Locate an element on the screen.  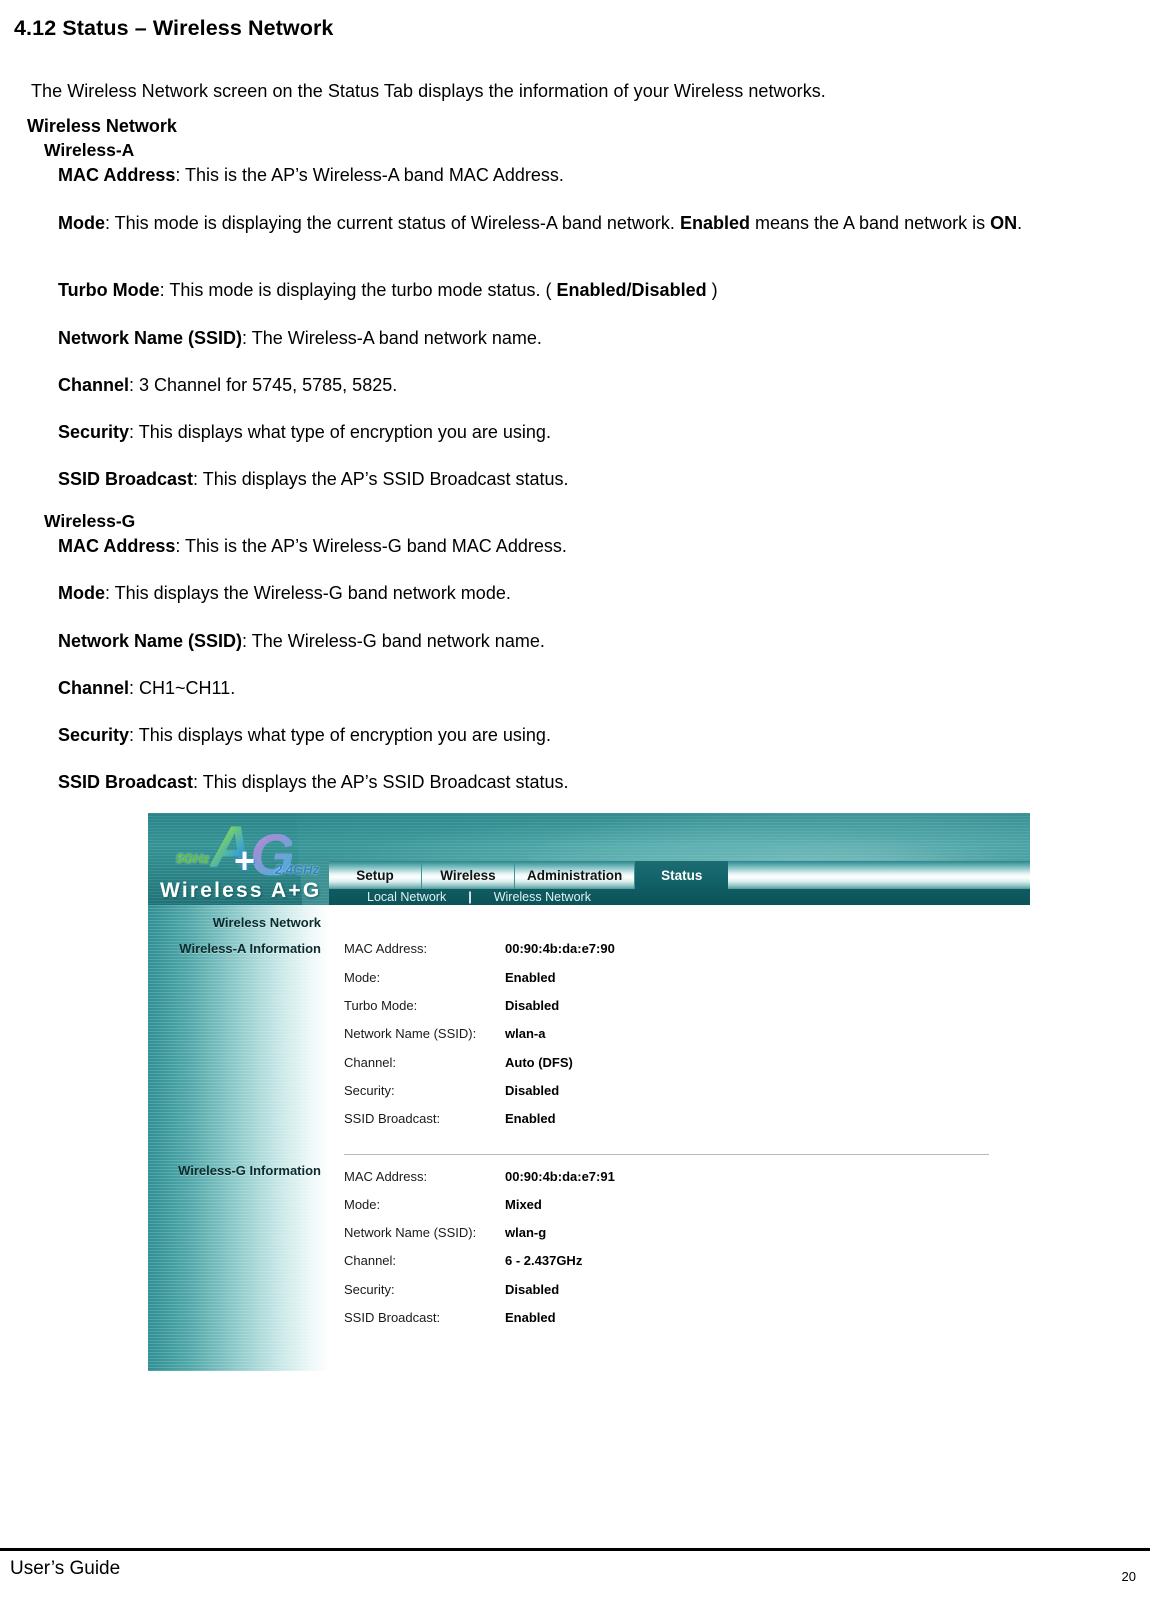
term-text-3: . is located at coordinates (1020, 223).